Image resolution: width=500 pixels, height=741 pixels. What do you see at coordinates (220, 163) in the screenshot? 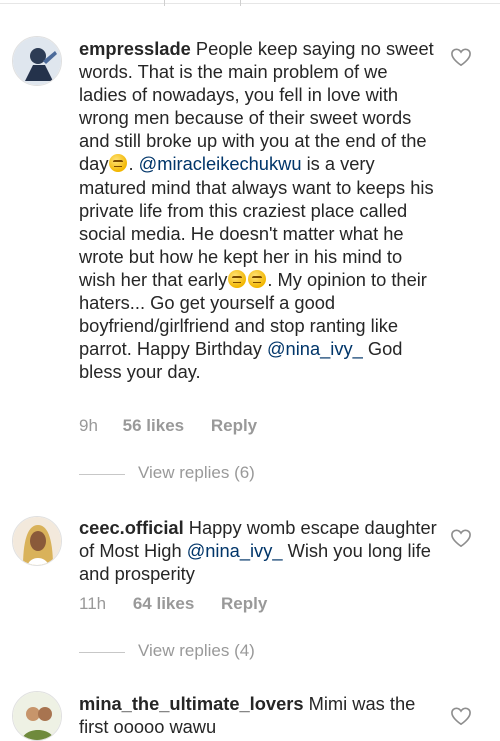
I see `mention-link: @miracleikechukwu` at bounding box center [220, 163].